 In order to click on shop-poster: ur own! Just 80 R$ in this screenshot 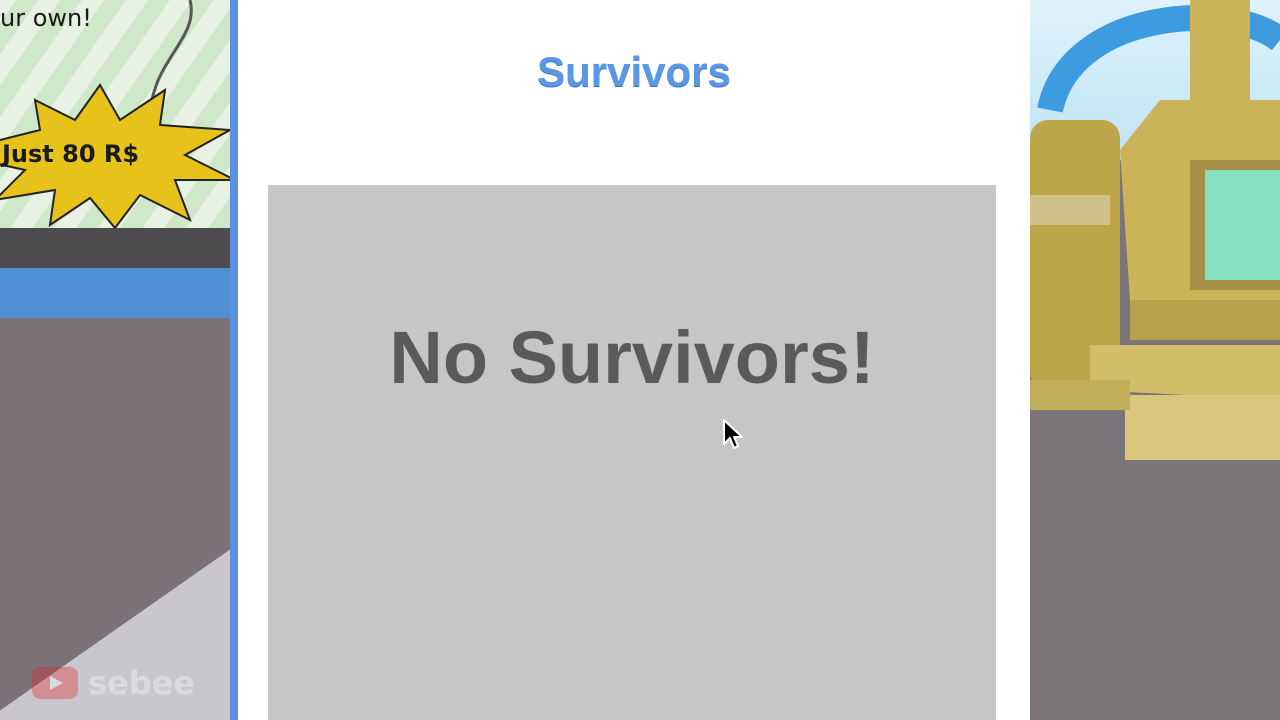, I will do `click(118, 115)`.